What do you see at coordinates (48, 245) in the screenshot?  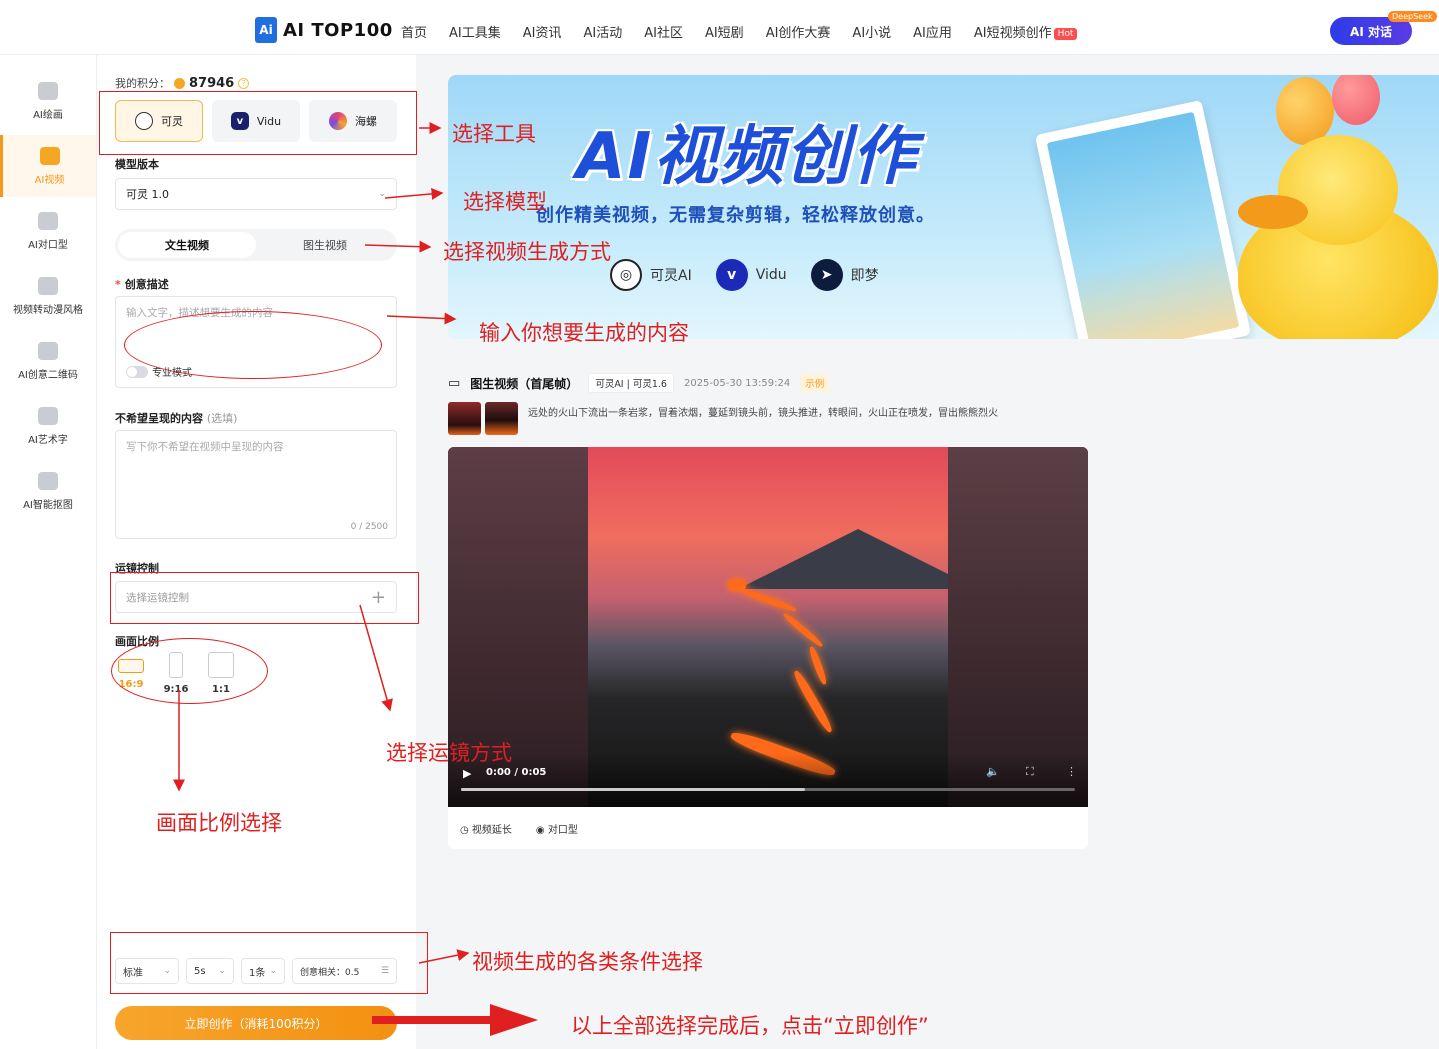 I see `sidebar-item-label: AI对口型` at bounding box center [48, 245].